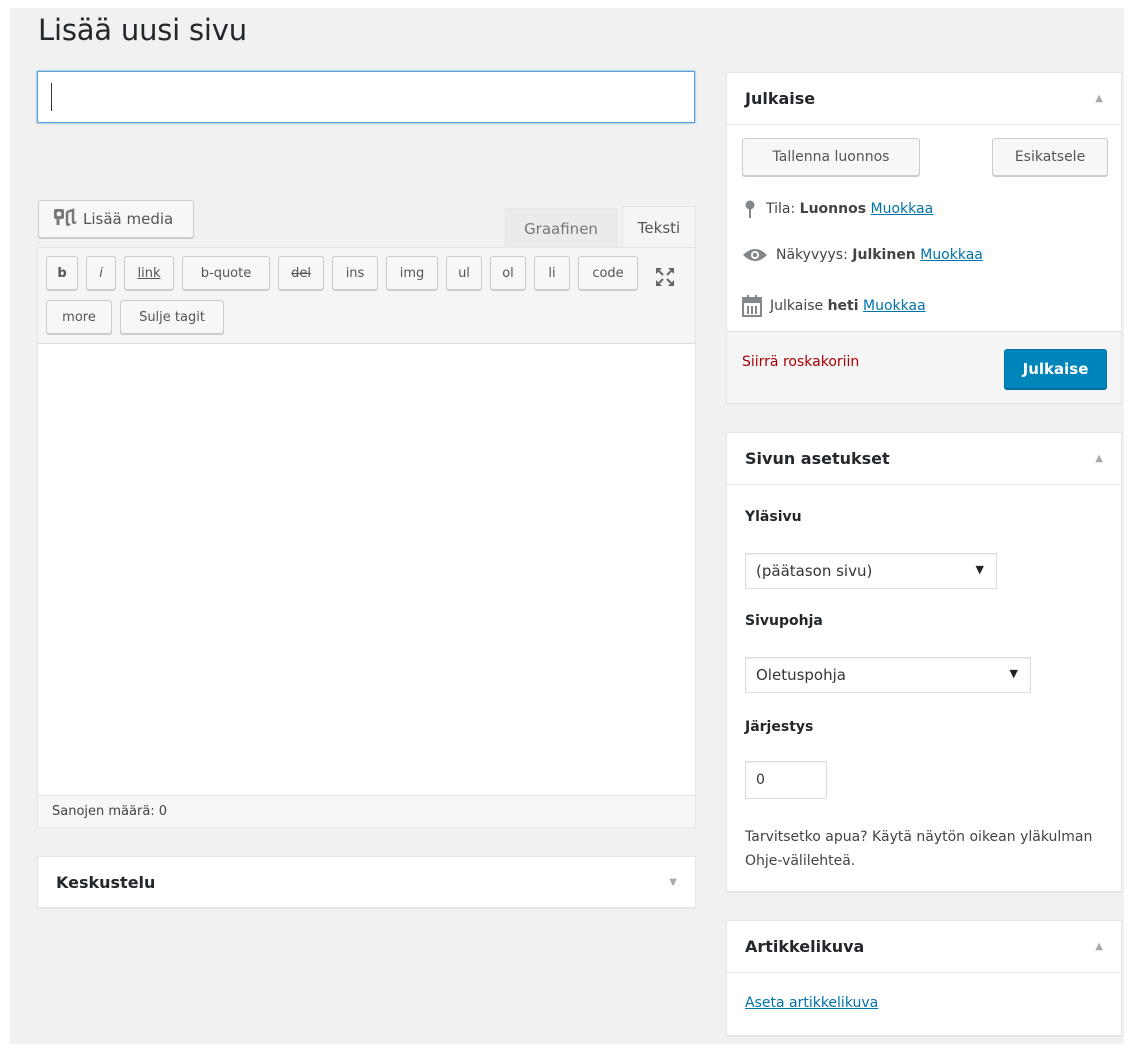 This screenshot has height=1052, width=1134. I want to click on add-media-label: Lisää media, so click(128, 219).